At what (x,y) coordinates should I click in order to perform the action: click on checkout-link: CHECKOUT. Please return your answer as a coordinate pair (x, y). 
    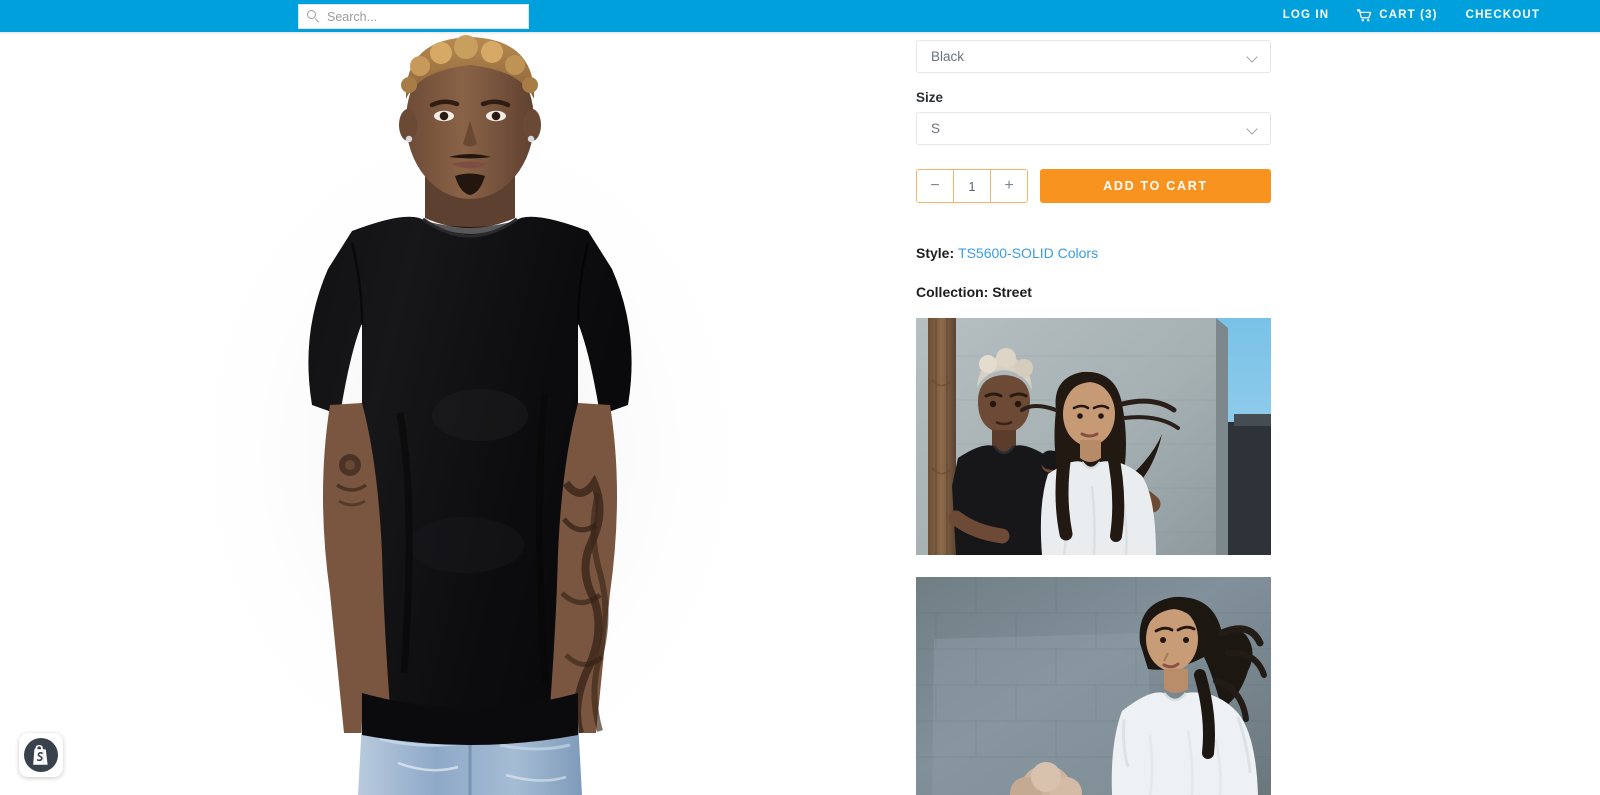
    Looking at the image, I should click on (1503, 16).